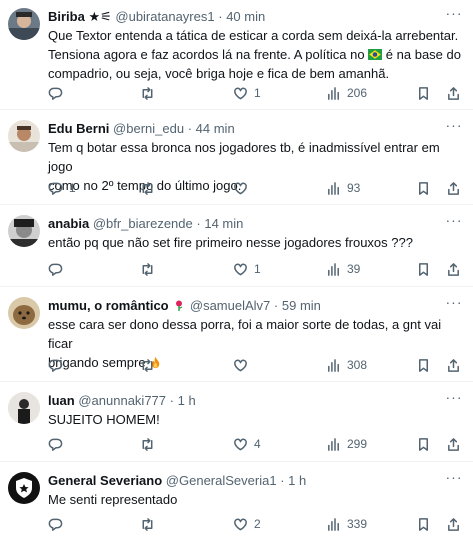  What do you see at coordinates (108, 305) in the screenshot?
I see `display-name: mumu, o romântico` at bounding box center [108, 305].